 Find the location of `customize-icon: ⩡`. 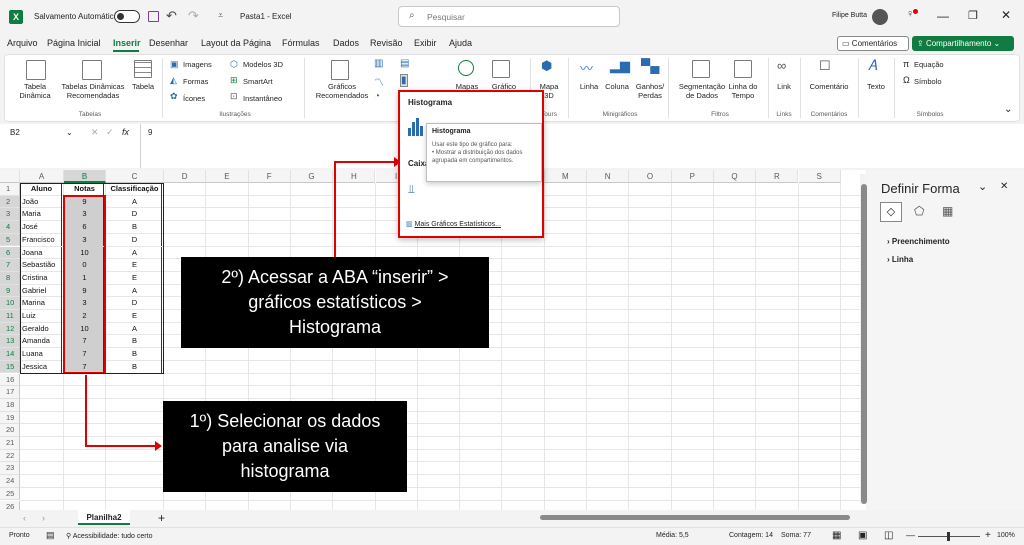

customize-icon: ⩡ is located at coordinates (220, 15).